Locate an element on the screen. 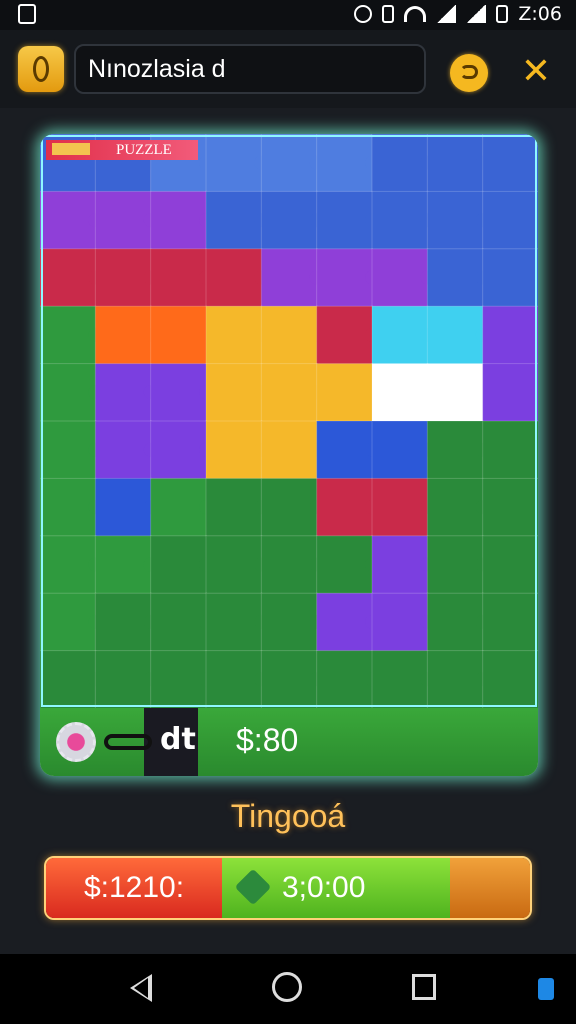 The image size is (576, 1024). play-button is located at coordinates (490, 888).